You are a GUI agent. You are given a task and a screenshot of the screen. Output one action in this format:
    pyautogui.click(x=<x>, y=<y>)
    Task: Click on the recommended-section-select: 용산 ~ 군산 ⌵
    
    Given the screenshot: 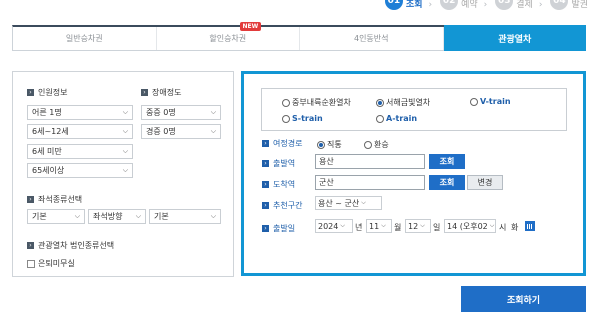 What is the action you would take?
    pyautogui.click(x=348, y=203)
    